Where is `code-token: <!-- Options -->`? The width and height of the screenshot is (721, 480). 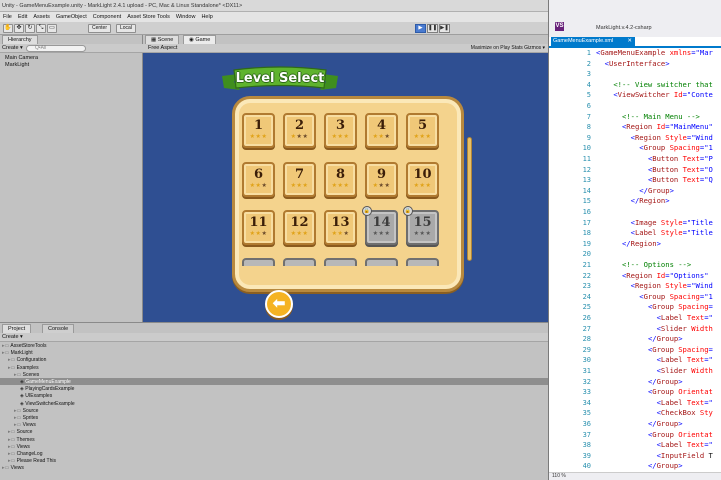 code-token: <!-- Options --> is located at coordinates (656, 264).